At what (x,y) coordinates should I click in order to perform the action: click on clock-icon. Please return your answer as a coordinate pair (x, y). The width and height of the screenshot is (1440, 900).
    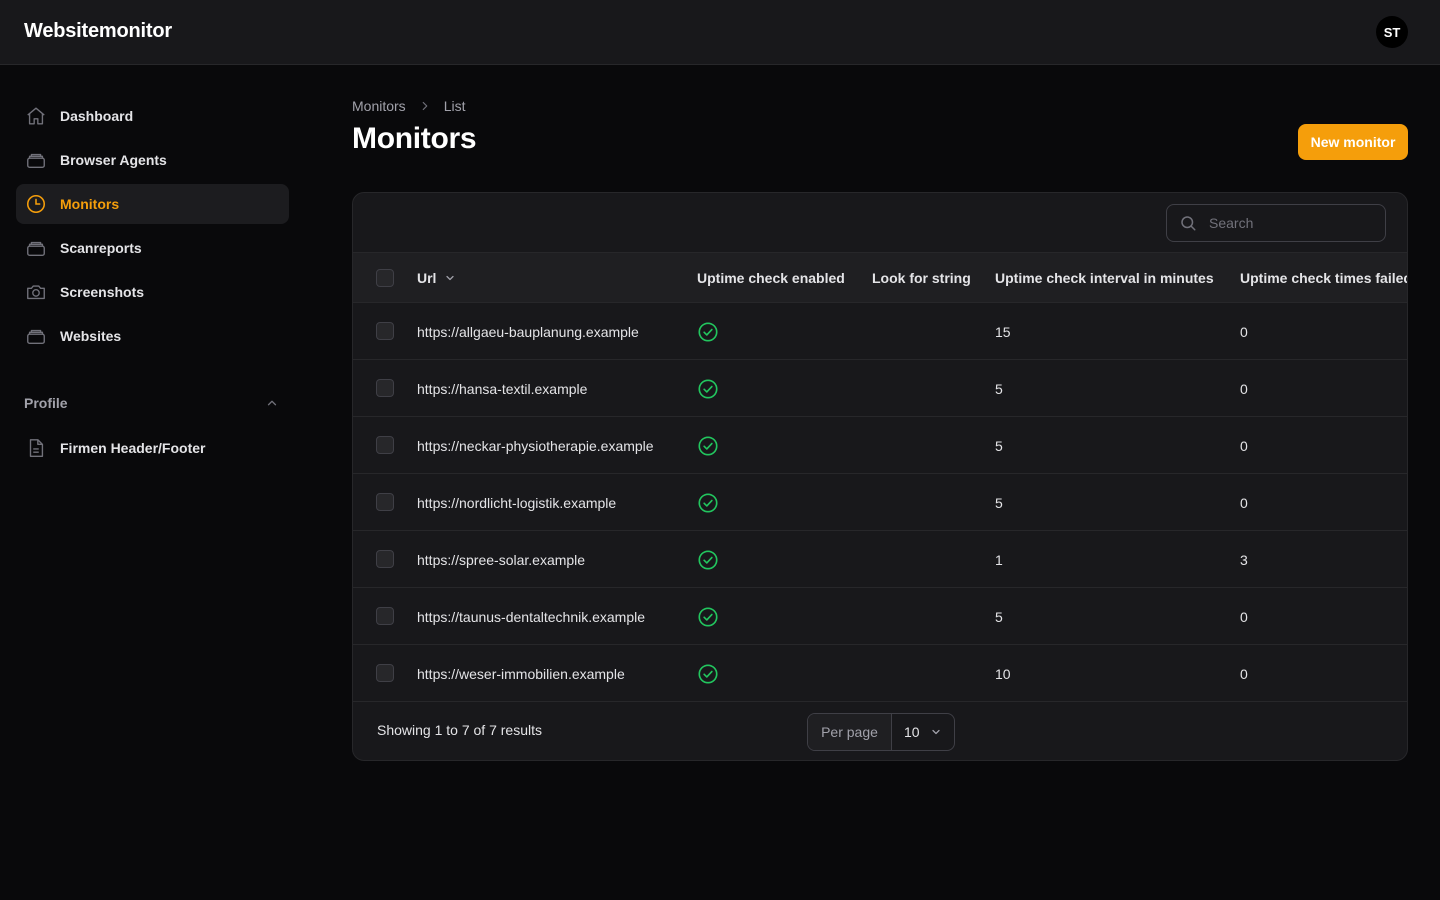
    Looking at the image, I should click on (36, 204).